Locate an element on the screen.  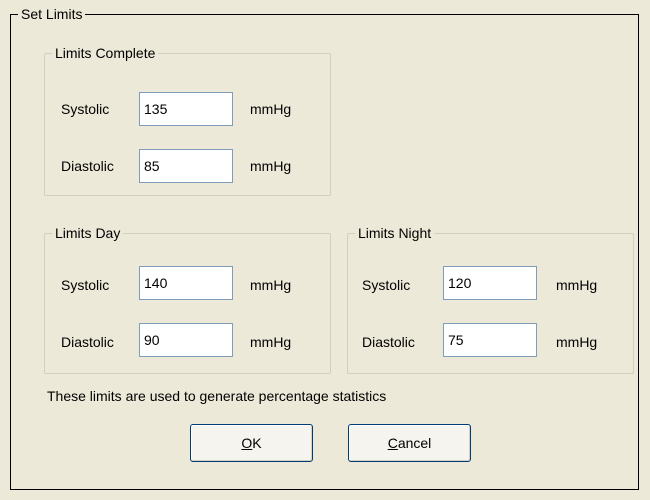
night-diastolic-label: Diastolic is located at coordinates (388, 342).